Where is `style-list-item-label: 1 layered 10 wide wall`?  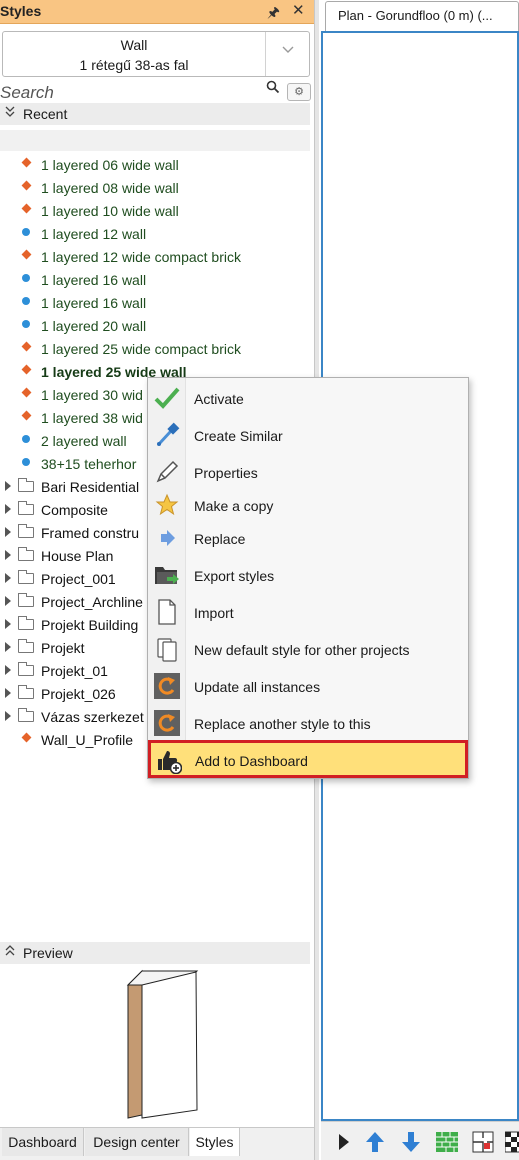
style-list-item-label: 1 layered 10 wide wall is located at coordinates (110, 211).